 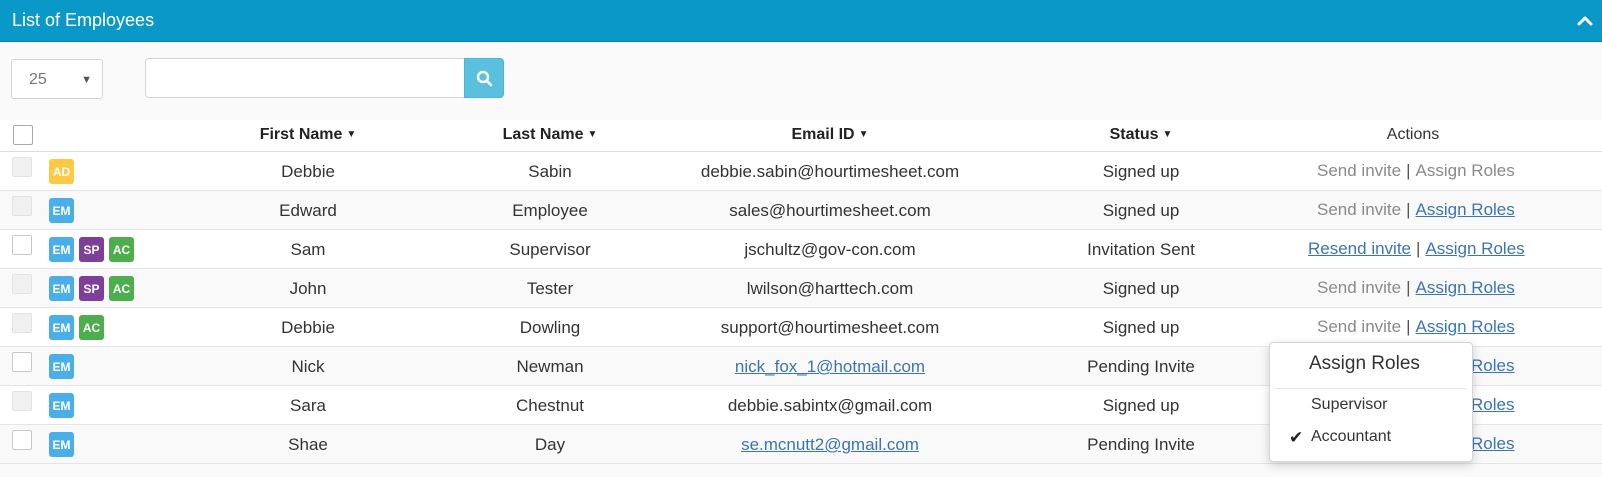 What do you see at coordinates (83, 20) in the screenshot?
I see `panel-title: List of Employees` at bounding box center [83, 20].